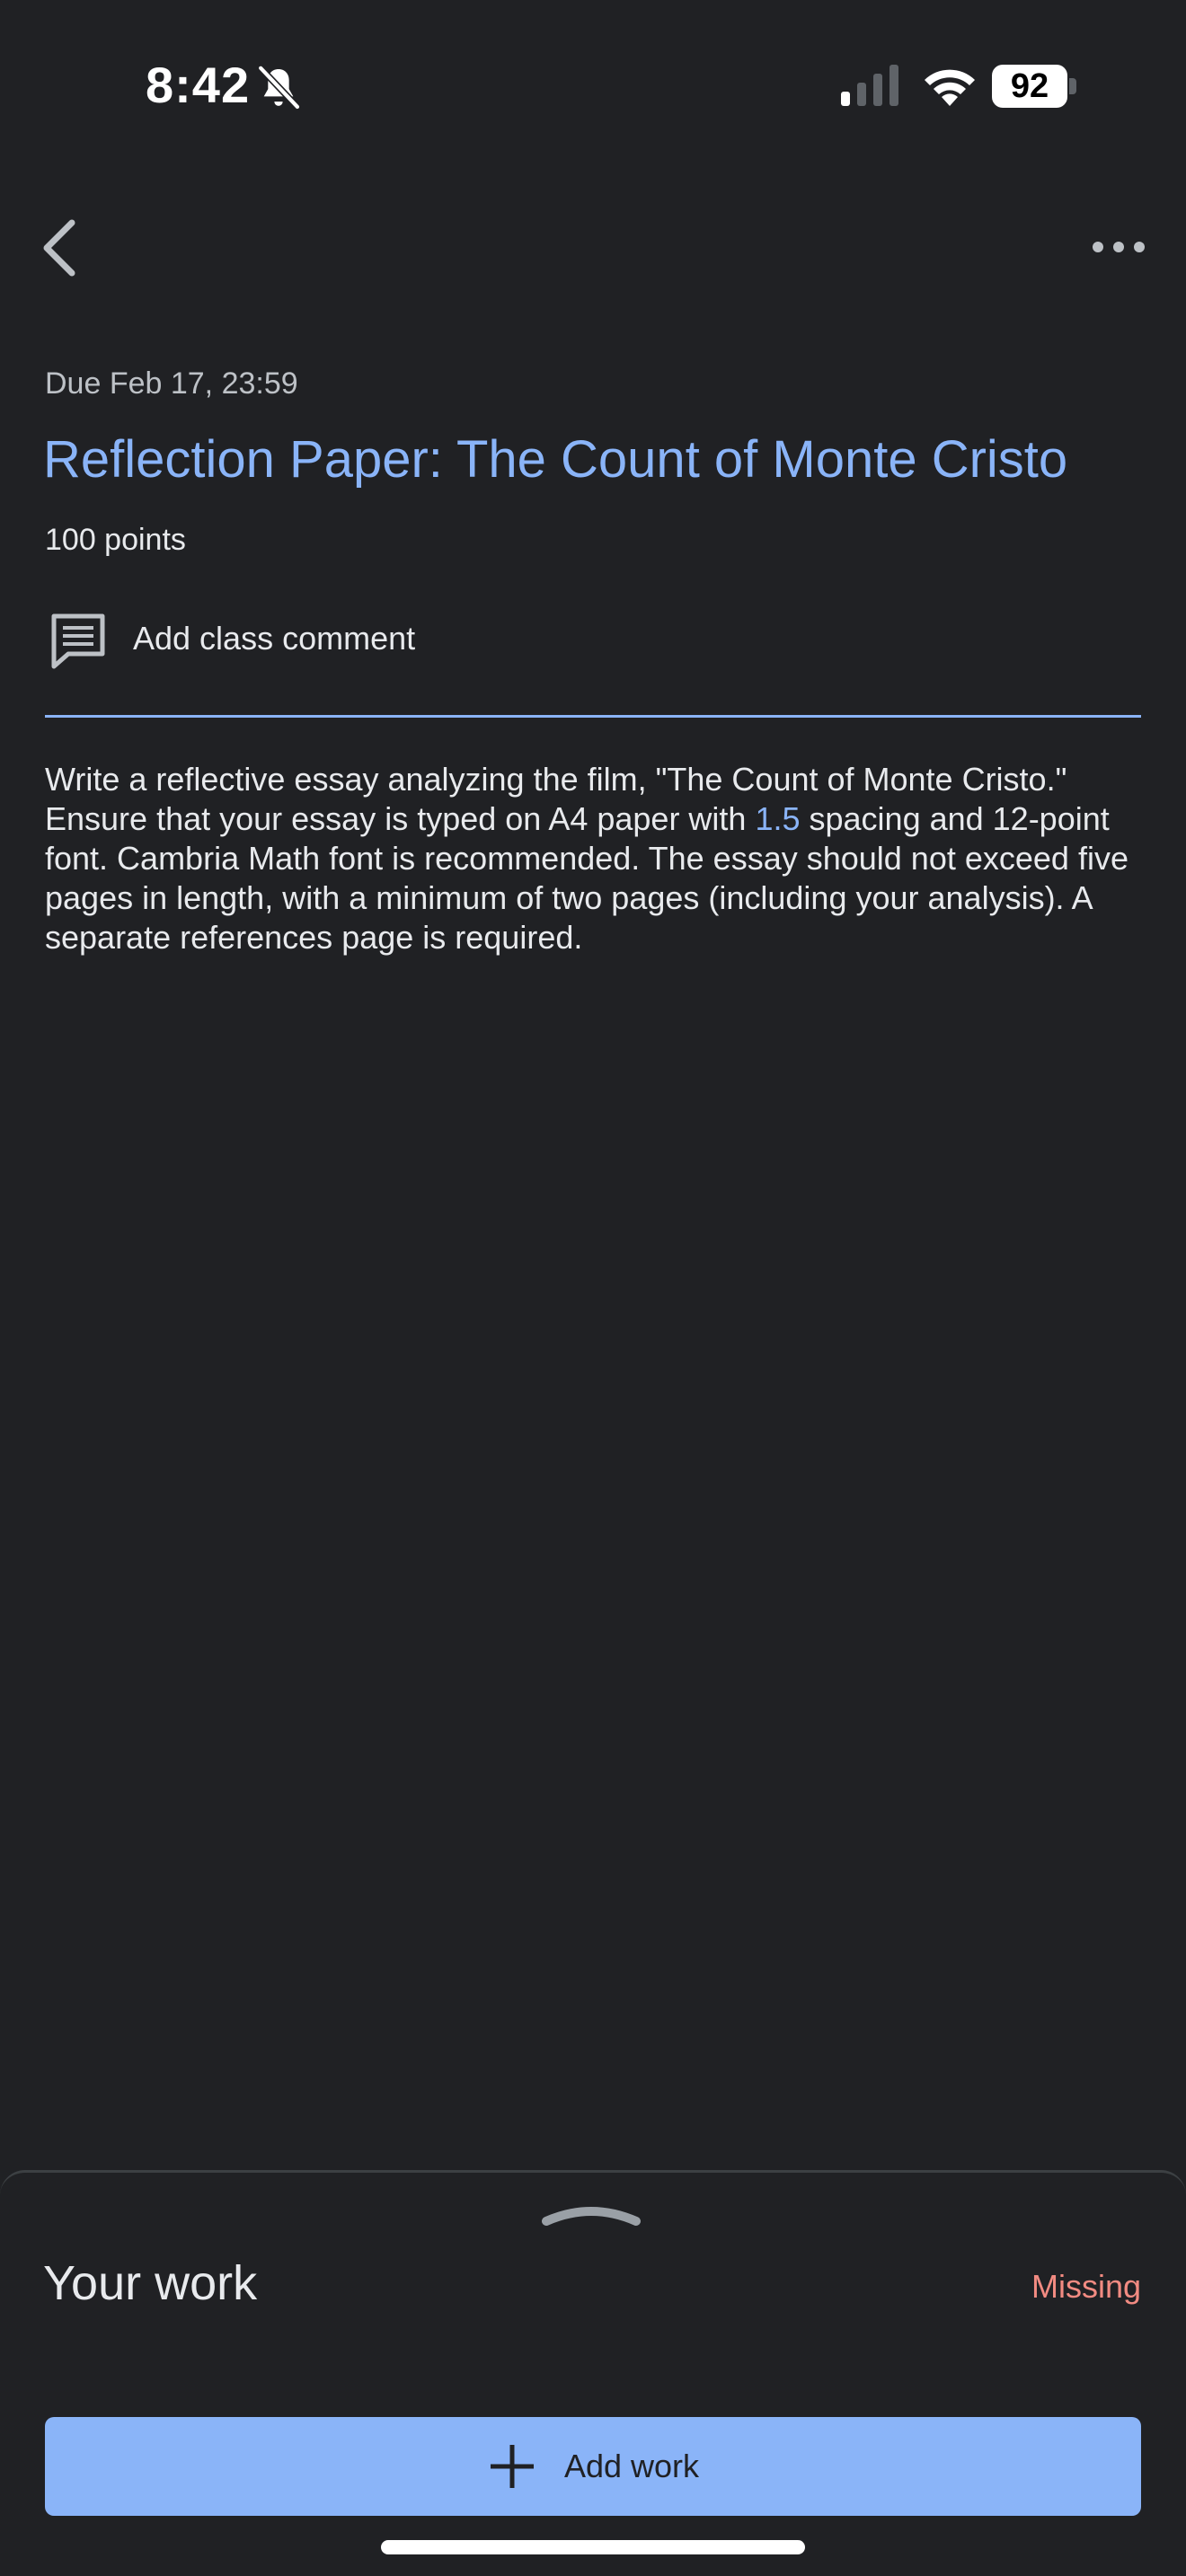 Image resolution: width=1186 pixels, height=2576 pixels. Describe the element at coordinates (150, 2283) in the screenshot. I see `your-work-heading: Your work` at that location.